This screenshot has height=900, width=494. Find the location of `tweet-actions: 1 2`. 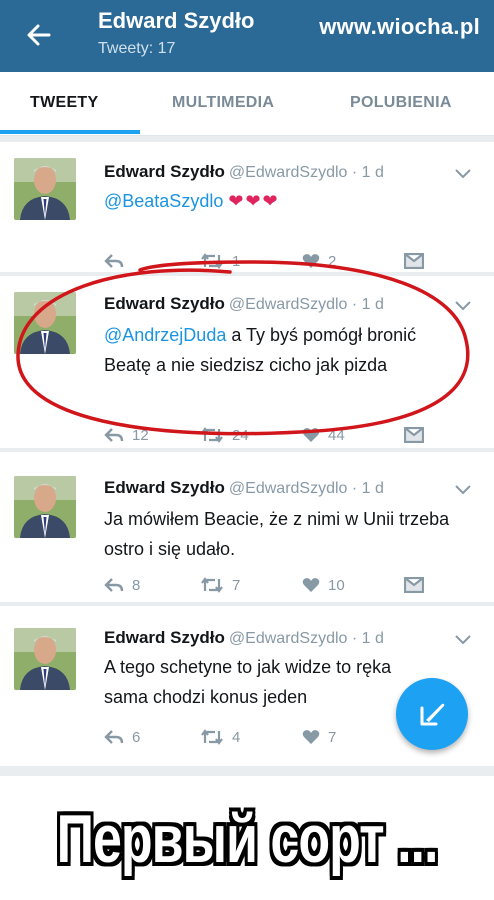

tweet-actions: 1 2 is located at coordinates (269, 261).